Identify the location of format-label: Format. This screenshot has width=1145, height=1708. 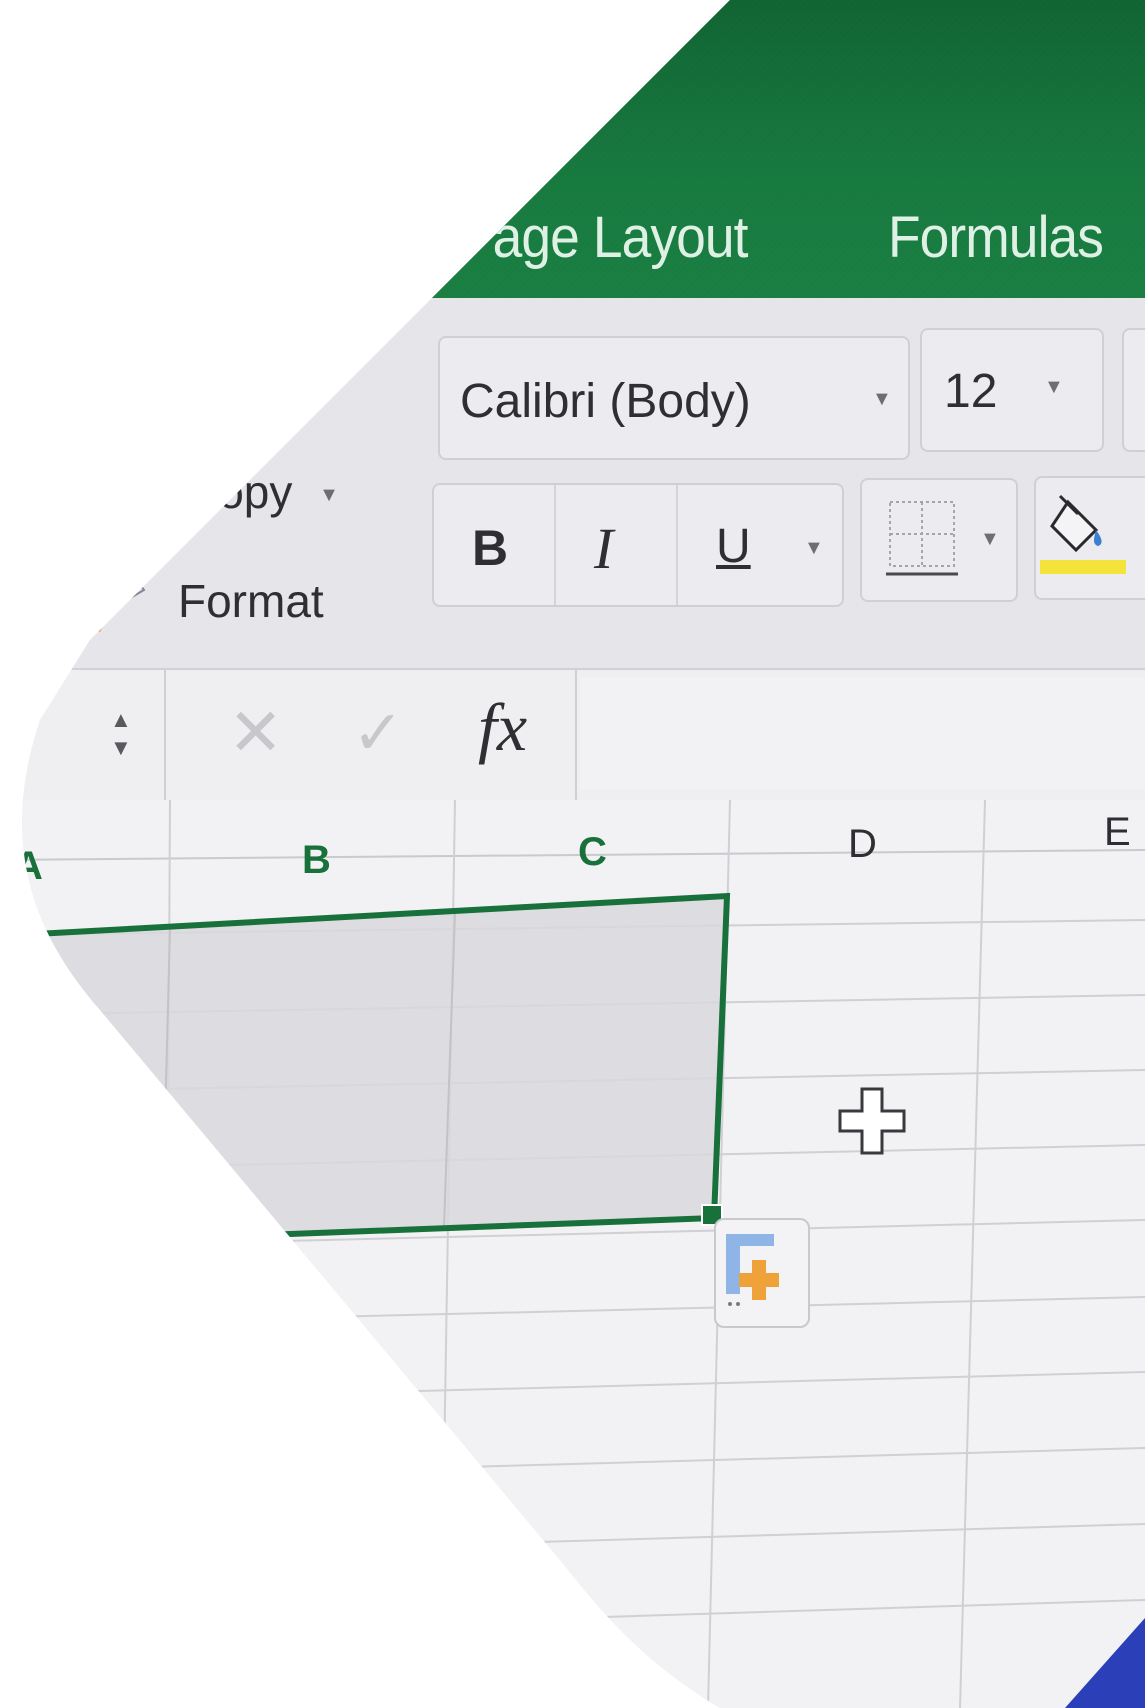
(251, 601).